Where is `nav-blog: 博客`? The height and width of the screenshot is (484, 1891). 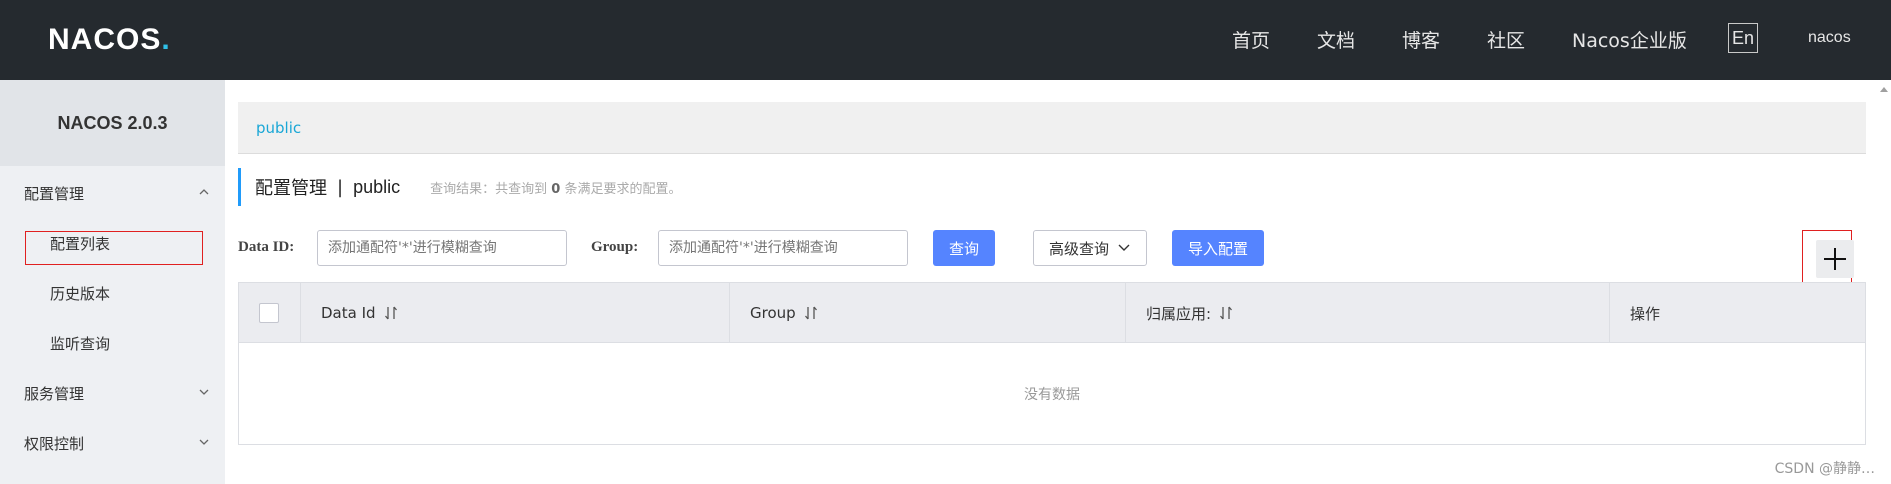
nav-blog: 博客 is located at coordinates (1421, 39).